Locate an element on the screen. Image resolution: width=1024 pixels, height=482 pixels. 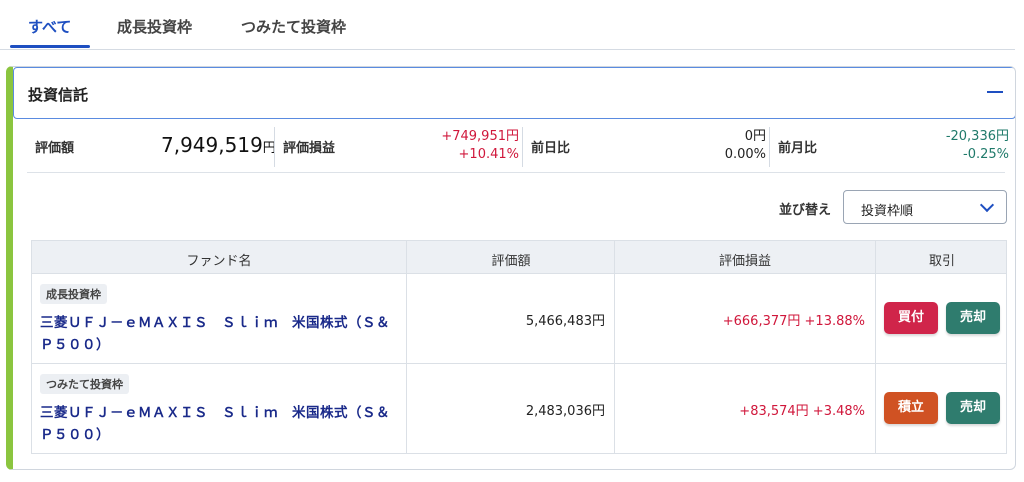
table-header: ファンド名 評価額 評価損益 取引 is located at coordinates (519, 257).